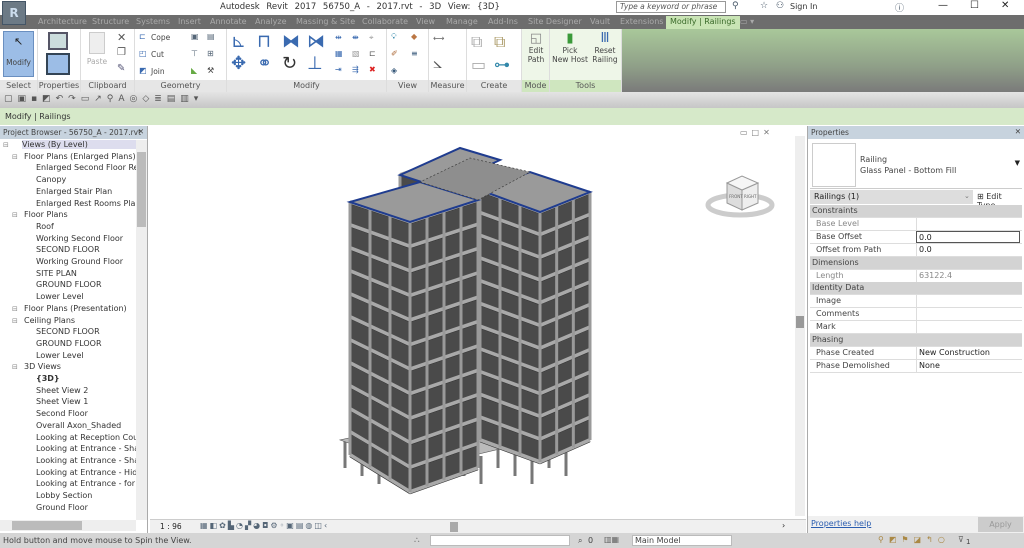 Image resolution: width=1024 pixels, height=548 pixels. I want to click on search-input: Type a keyword or phrase, so click(671, 7).